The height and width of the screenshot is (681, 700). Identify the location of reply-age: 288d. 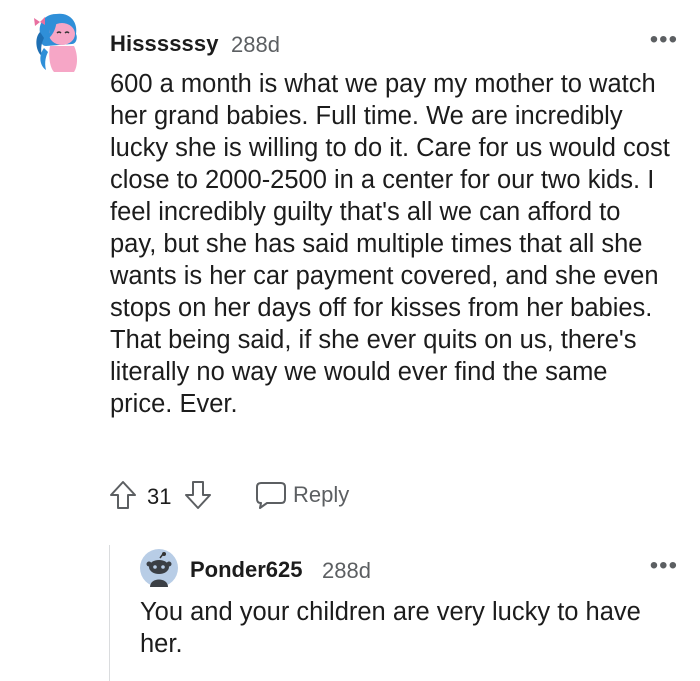
(346, 570).